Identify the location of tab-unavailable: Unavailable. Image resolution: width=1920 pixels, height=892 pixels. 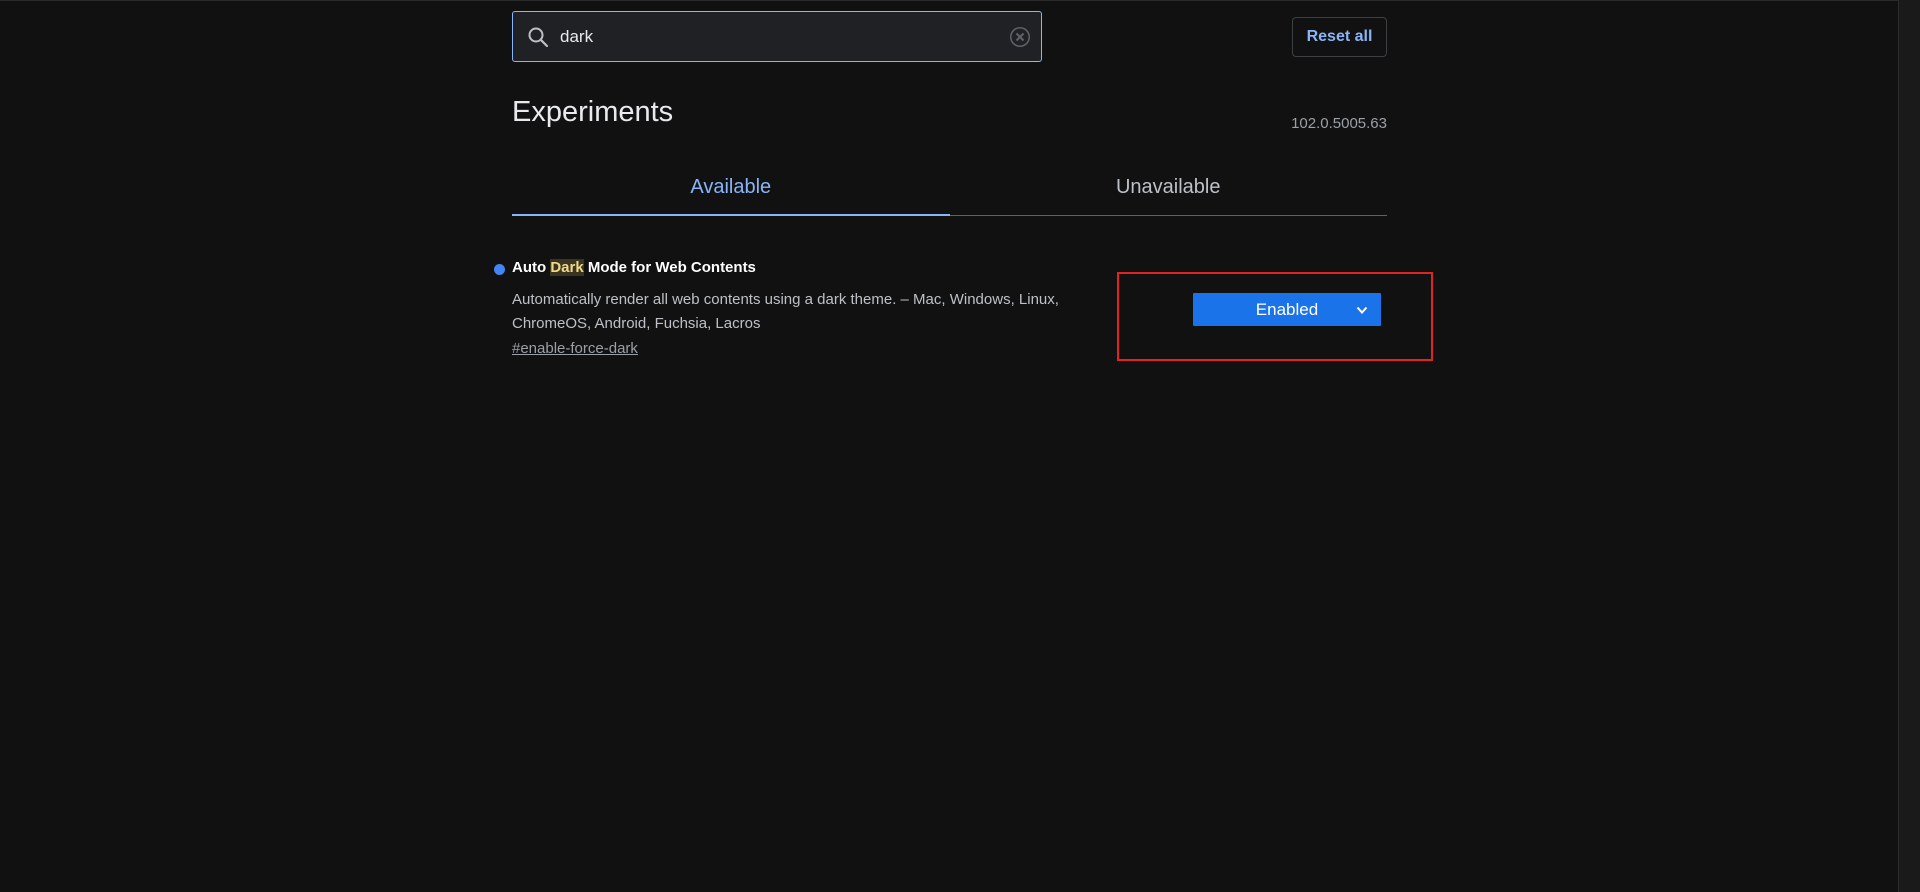
(1169, 187).